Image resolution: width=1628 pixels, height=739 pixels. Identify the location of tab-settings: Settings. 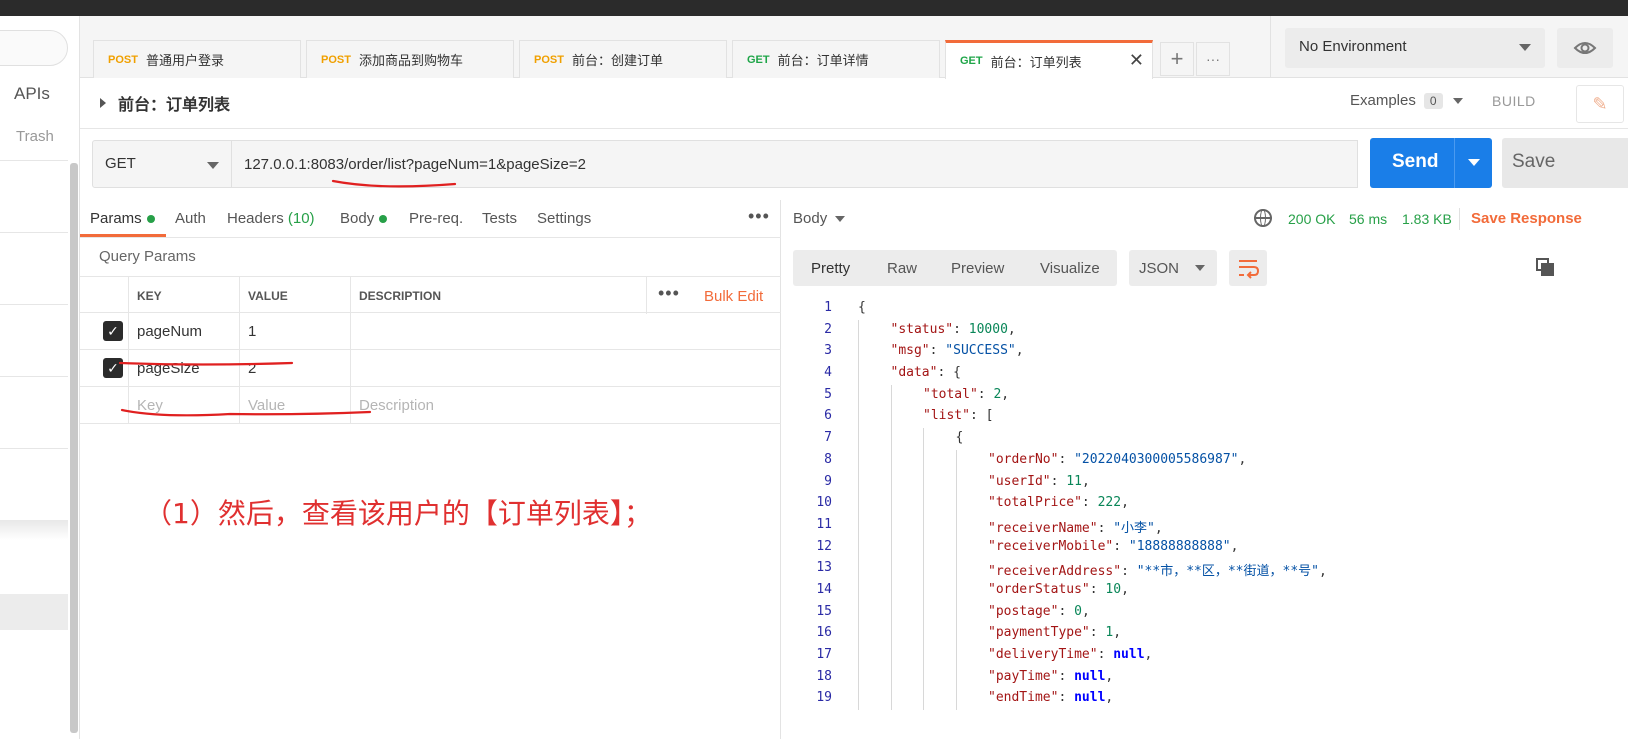
(564, 218).